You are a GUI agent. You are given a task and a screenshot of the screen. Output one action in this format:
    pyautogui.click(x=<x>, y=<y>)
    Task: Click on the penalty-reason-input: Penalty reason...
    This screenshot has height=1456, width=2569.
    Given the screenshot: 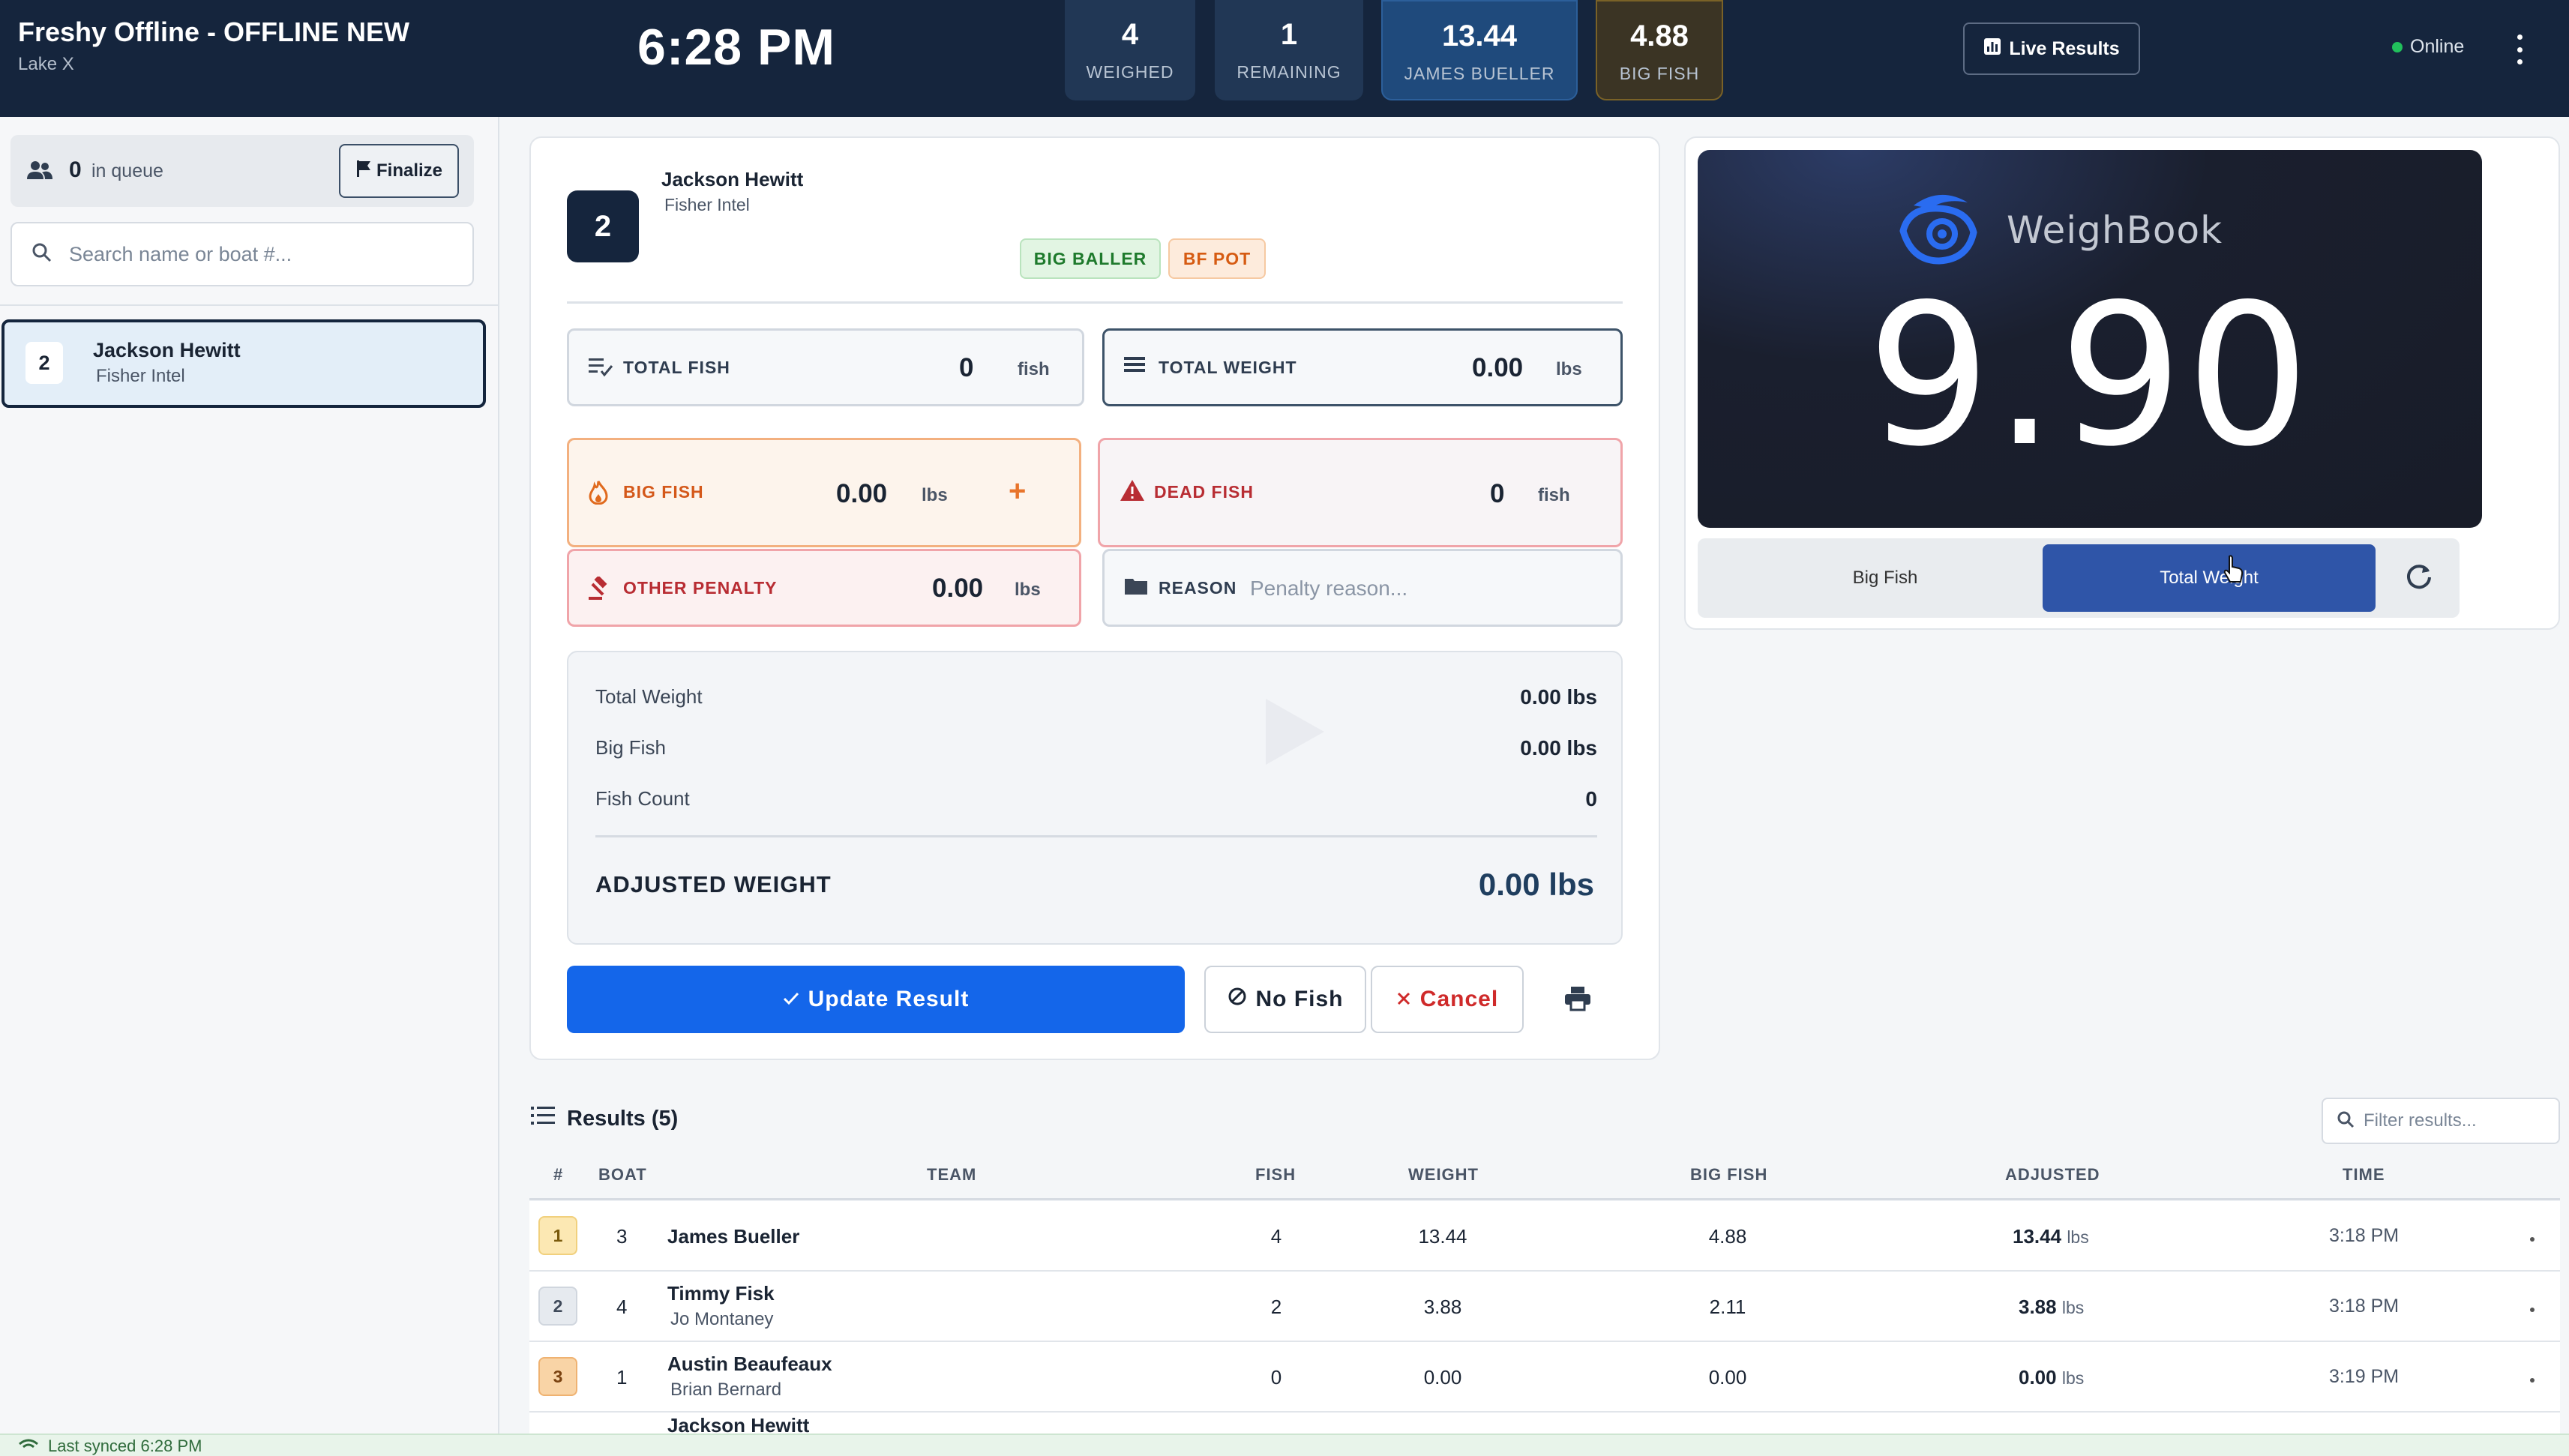 What is the action you would take?
    pyautogui.click(x=1329, y=589)
    